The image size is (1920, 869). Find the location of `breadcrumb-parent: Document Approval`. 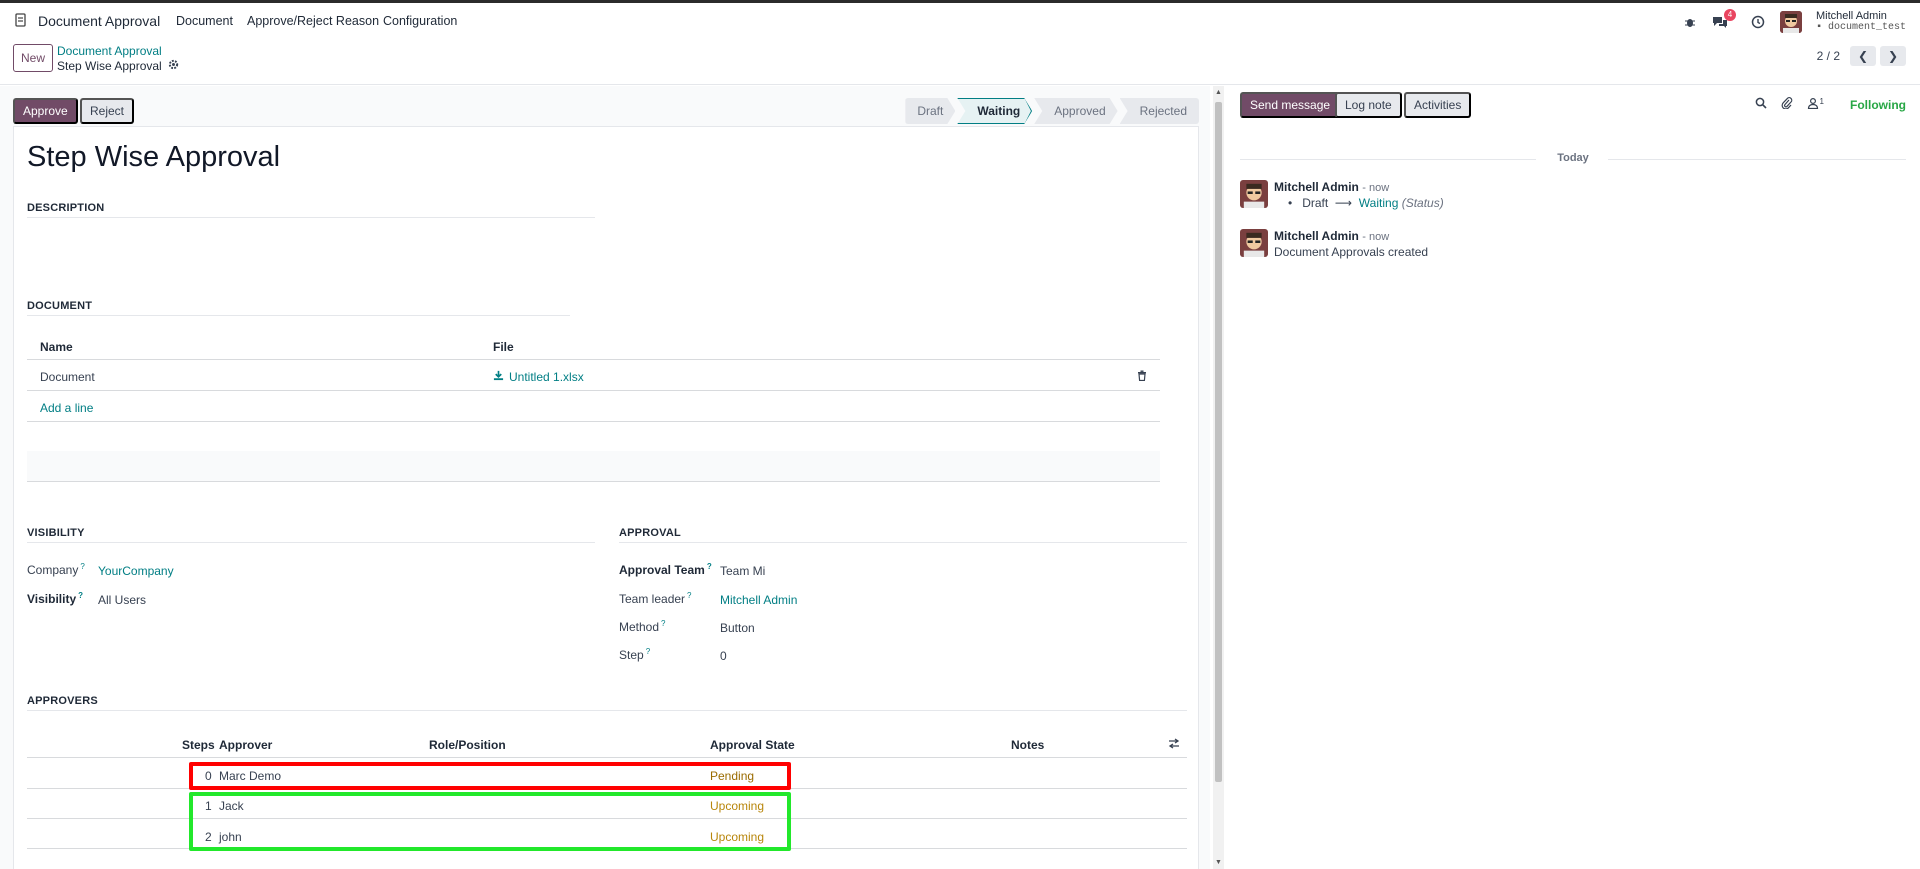

breadcrumb-parent: Document Approval is located at coordinates (109, 51).